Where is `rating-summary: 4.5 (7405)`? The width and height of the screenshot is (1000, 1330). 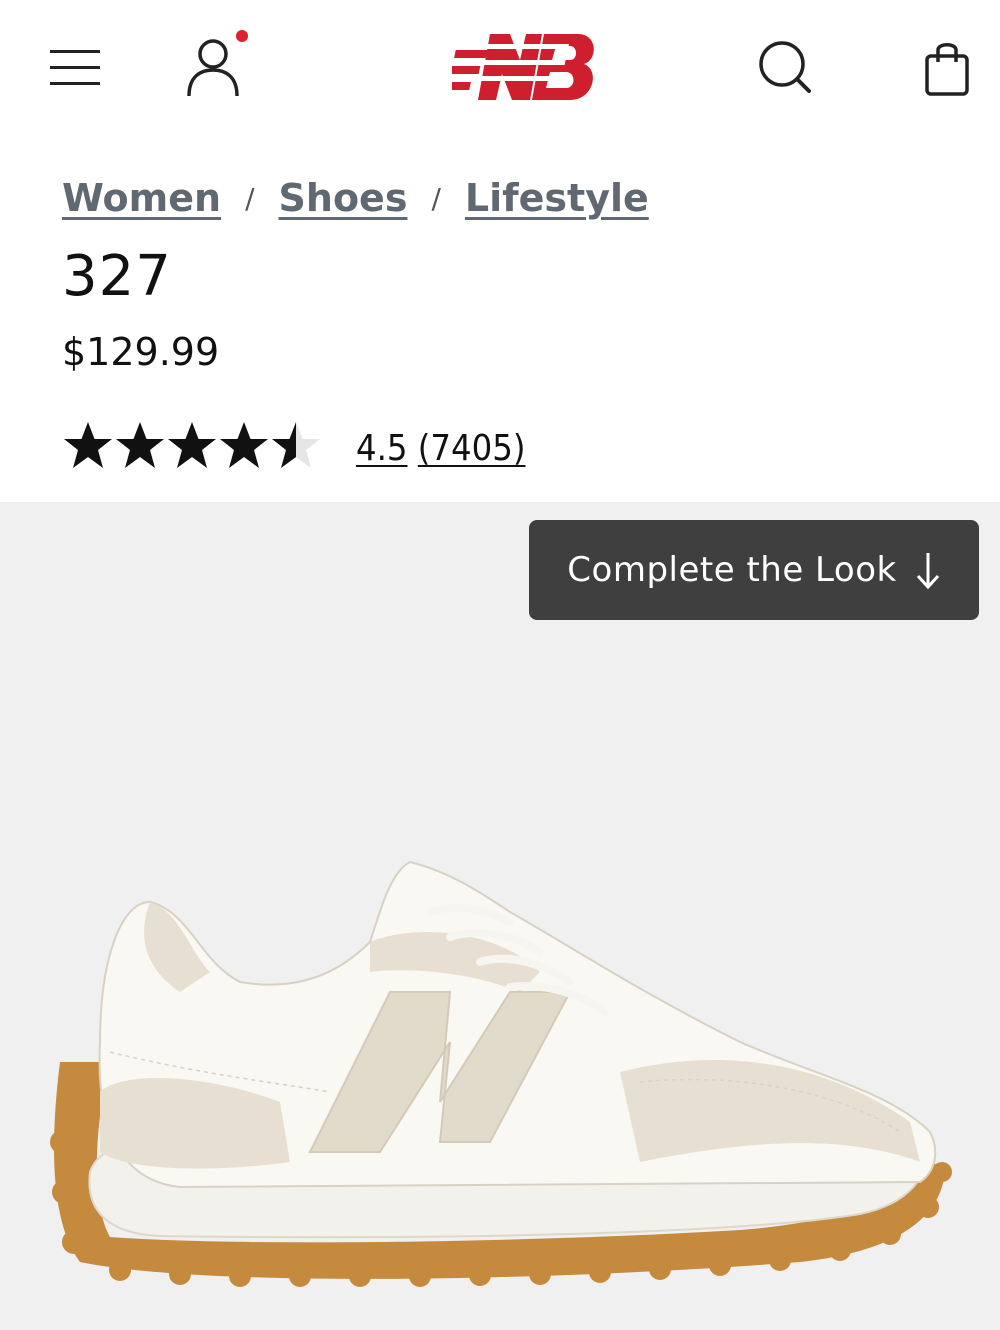
rating-summary: 4.5 (7405) is located at coordinates (293, 448).